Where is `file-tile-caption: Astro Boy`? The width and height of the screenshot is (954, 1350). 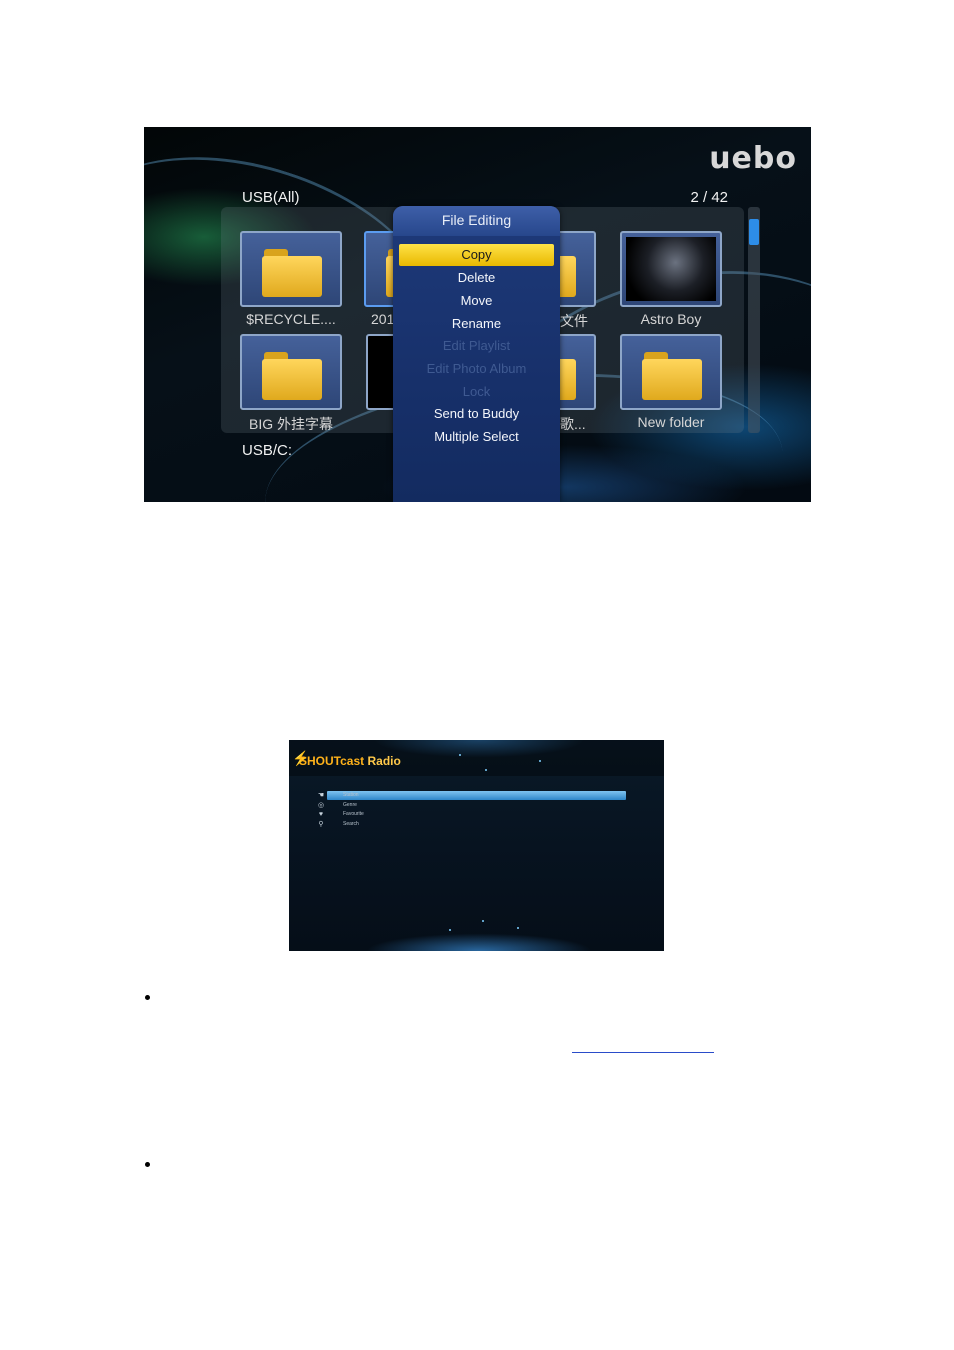 file-tile-caption: Astro Boy is located at coordinates (671, 319).